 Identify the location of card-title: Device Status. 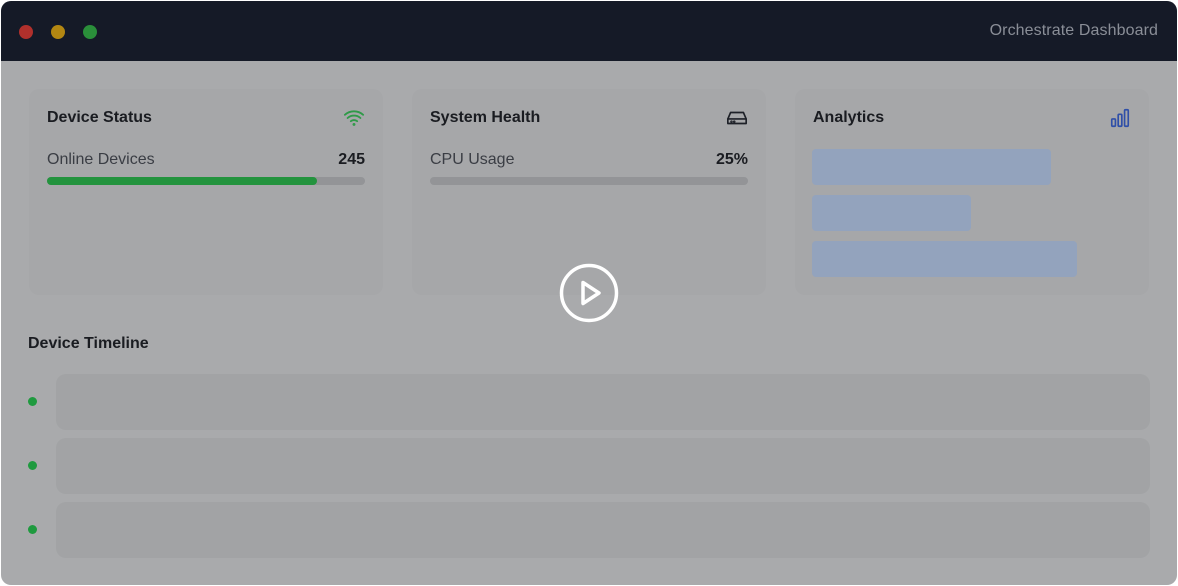
(99, 117).